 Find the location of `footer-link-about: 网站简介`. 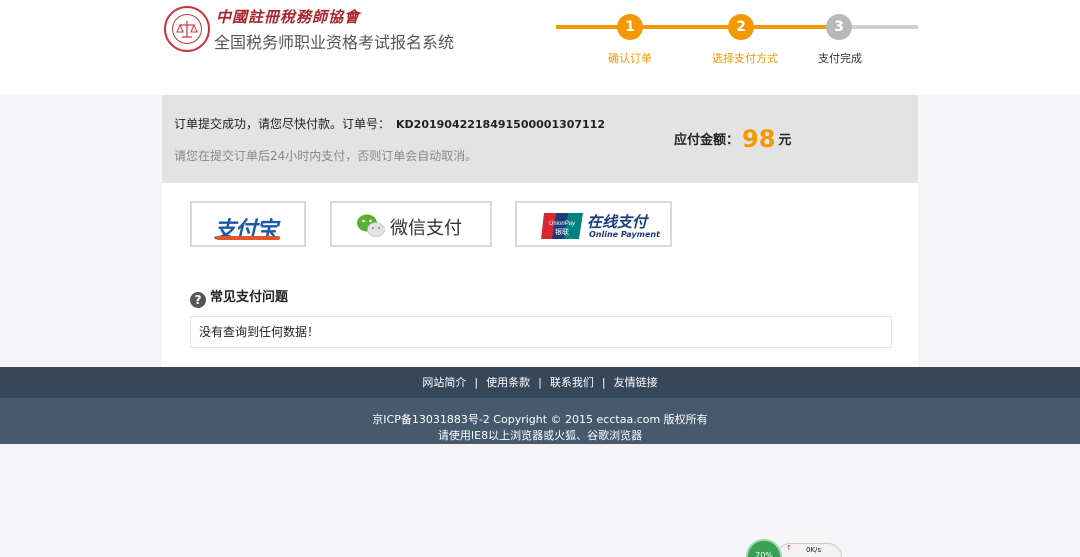

footer-link-about: 网站简介 is located at coordinates (444, 382).